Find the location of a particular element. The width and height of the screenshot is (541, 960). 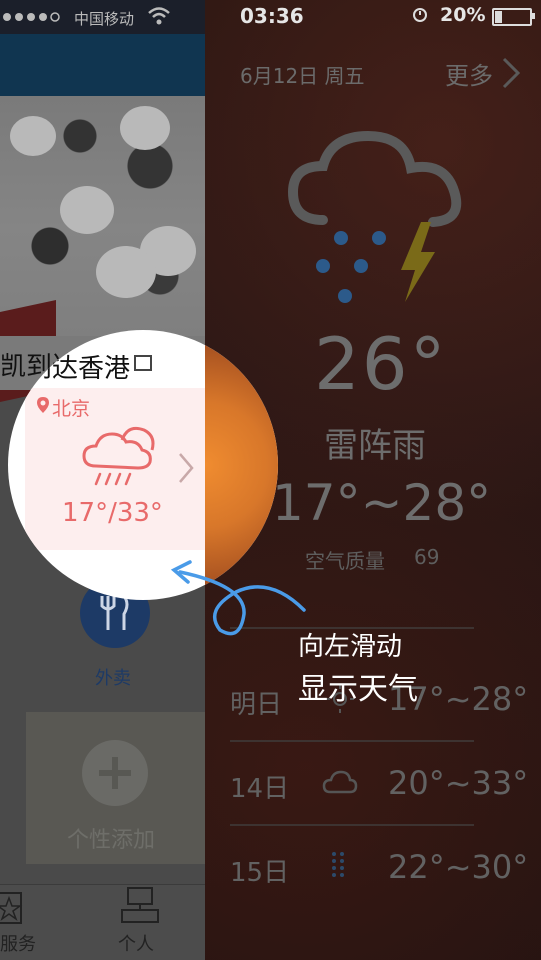

carrier-name: 中国移动 is located at coordinates (104, 19).